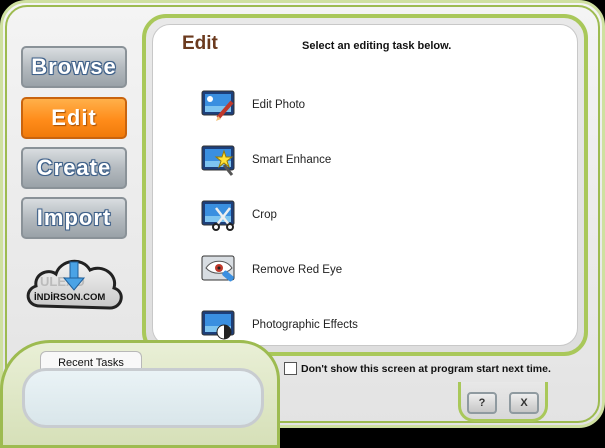  What do you see at coordinates (292, 160) in the screenshot?
I see `task-label: Smart Enhance` at bounding box center [292, 160].